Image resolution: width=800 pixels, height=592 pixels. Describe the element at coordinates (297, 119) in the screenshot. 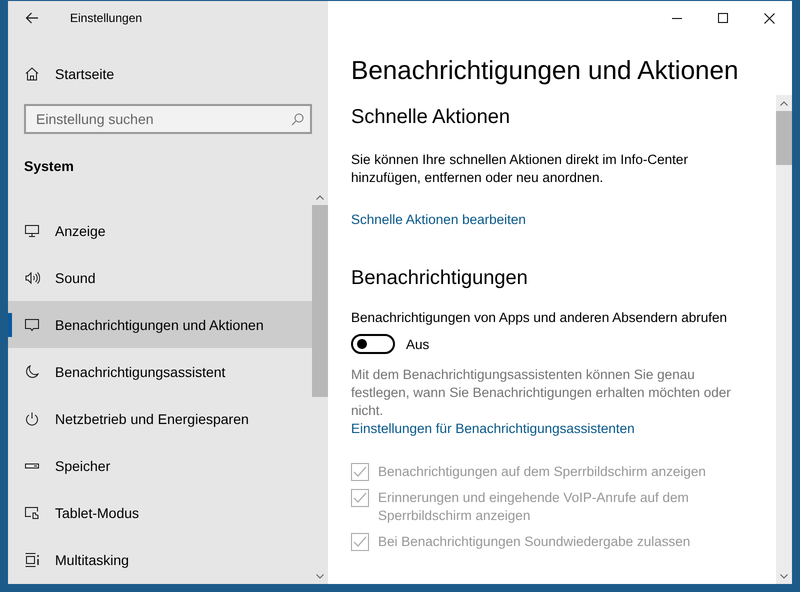

I see `search-icon` at that location.